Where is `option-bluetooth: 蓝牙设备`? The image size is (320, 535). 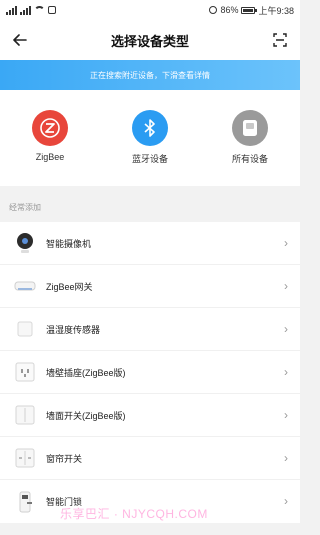
option-bluetooth: 蓝牙设备 is located at coordinates (150, 137).